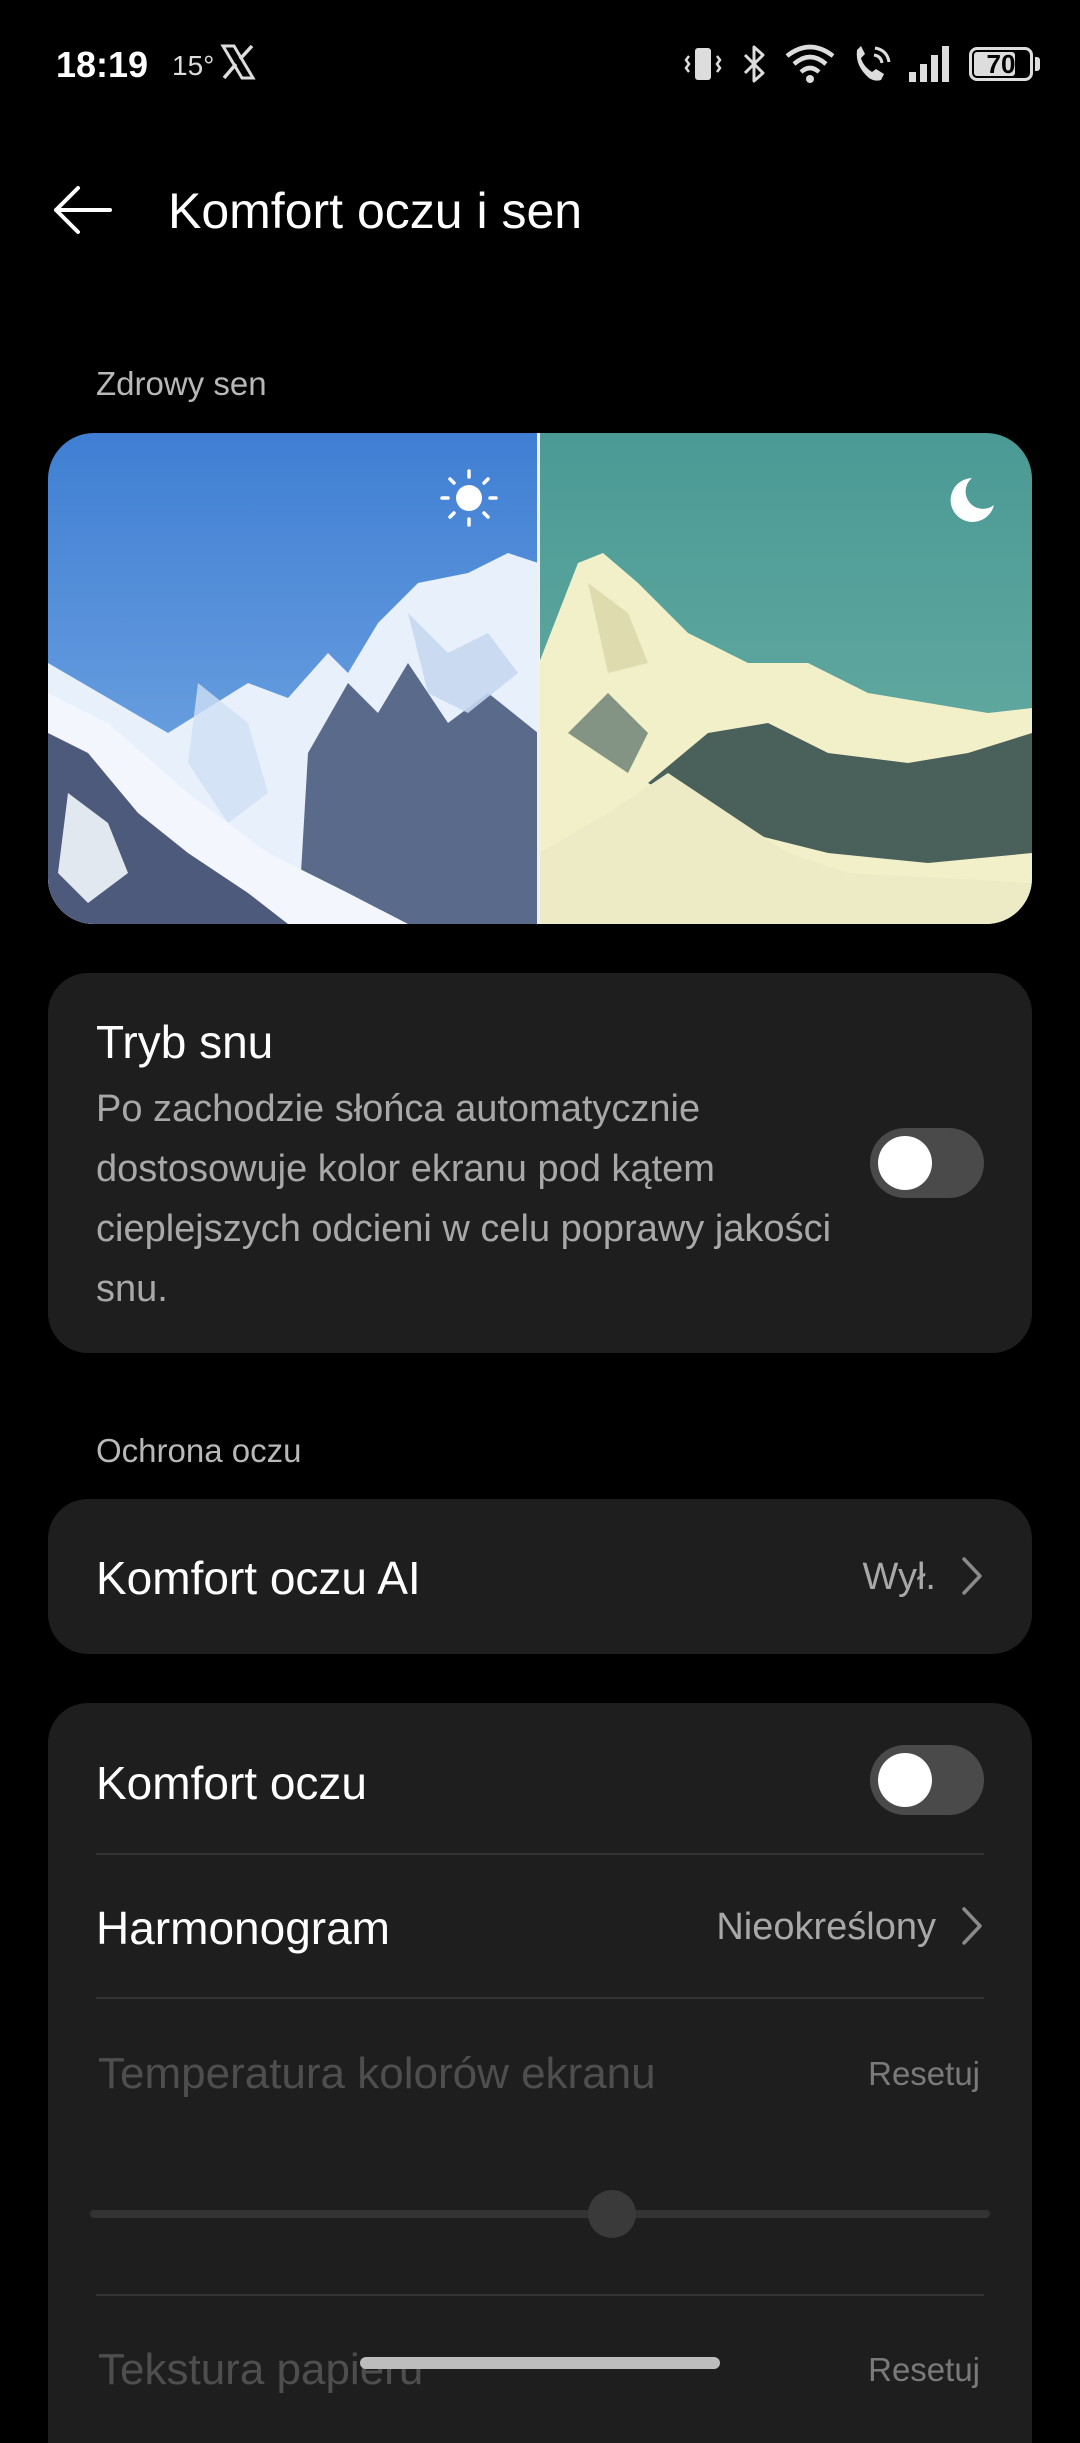 The image size is (1080, 2443). What do you see at coordinates (540, 65) in the screenshot?
I see `status-bar: 18:19 15° 70` at bounding box center [540, 65].